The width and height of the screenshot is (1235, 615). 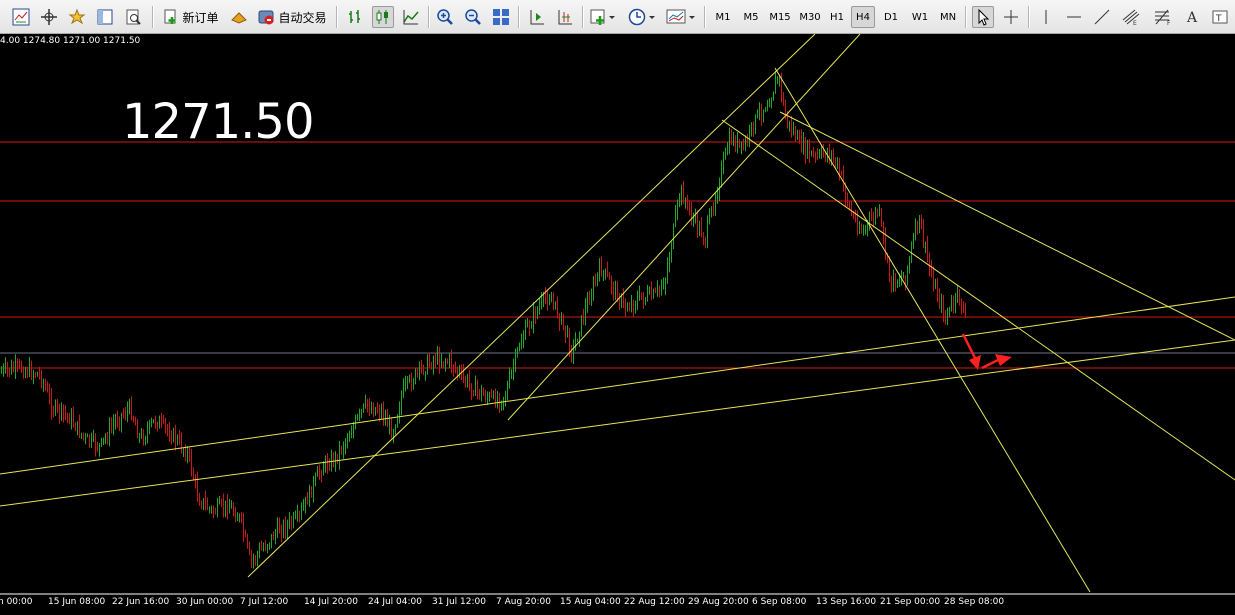 I want to click on favorites-icon, so click(x=77, y=17).